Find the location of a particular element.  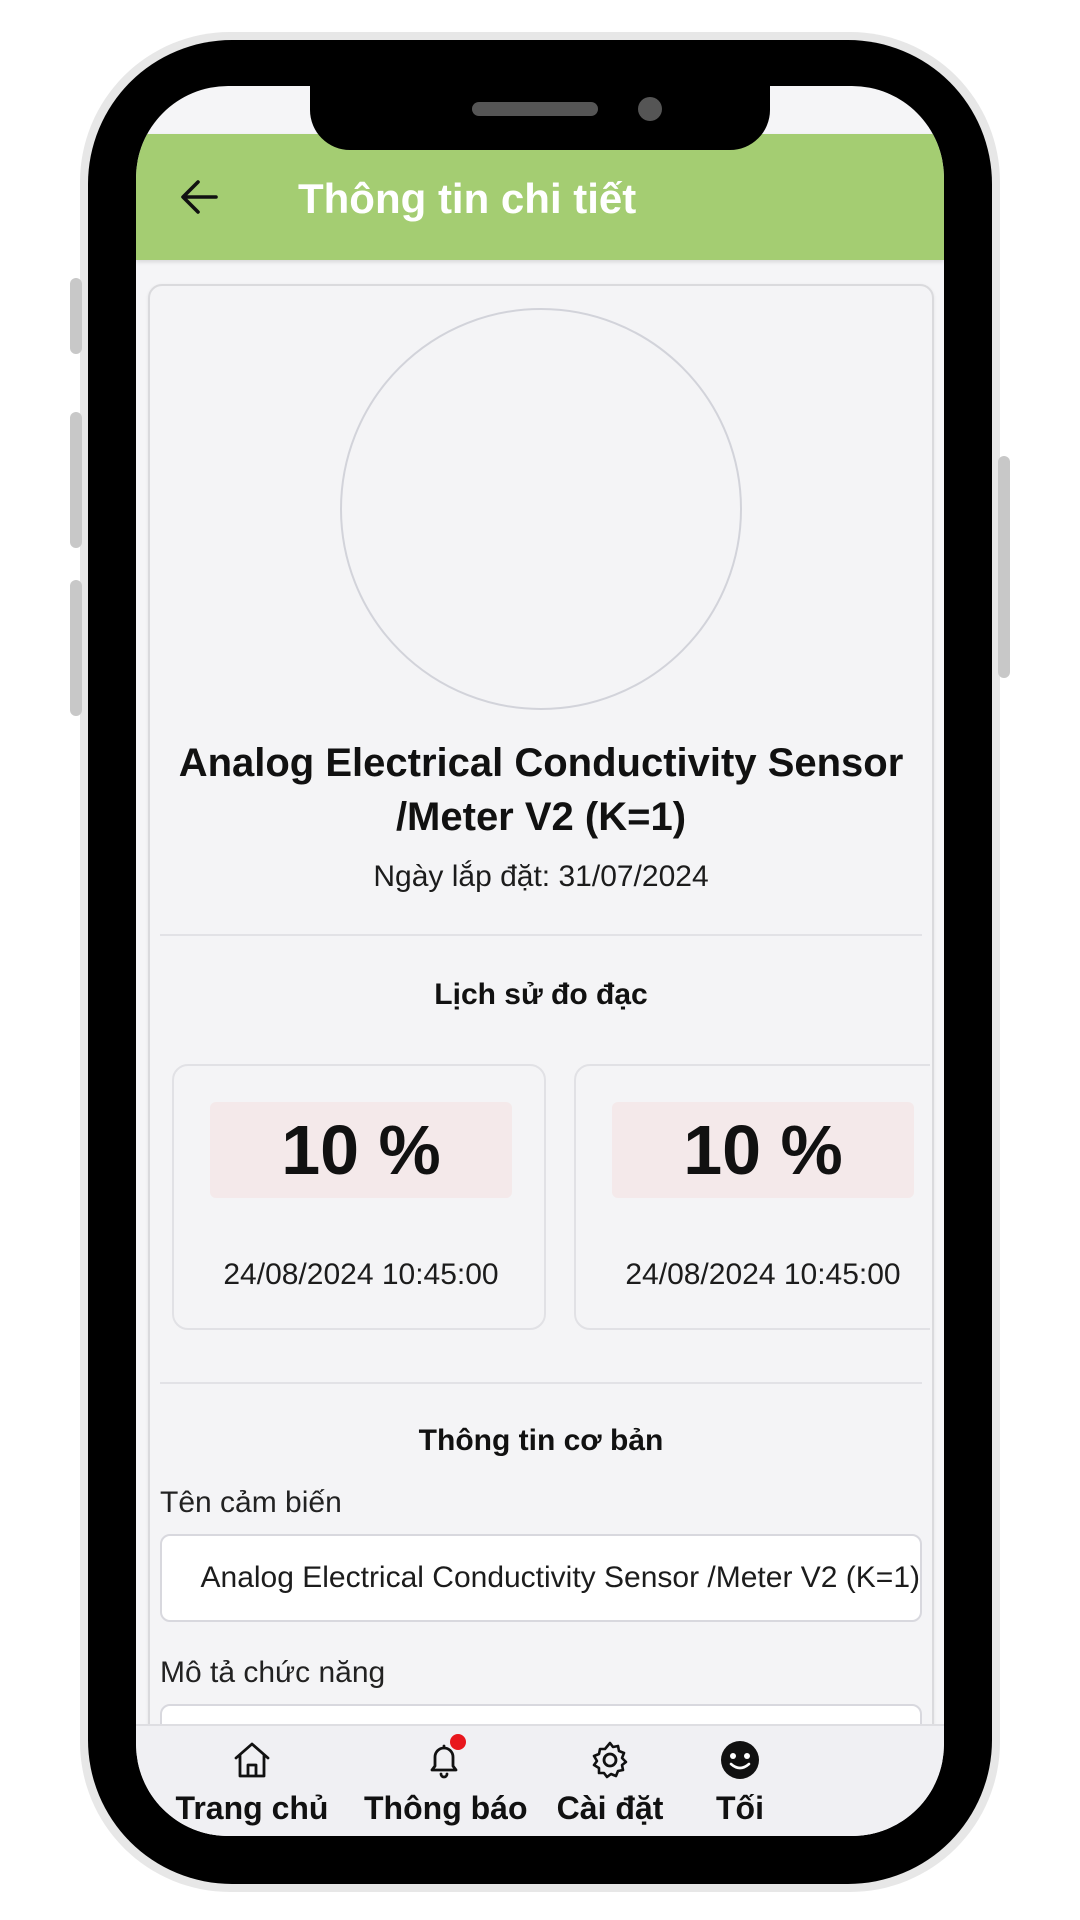

notification-badge is located at coordinates (458, 1742).